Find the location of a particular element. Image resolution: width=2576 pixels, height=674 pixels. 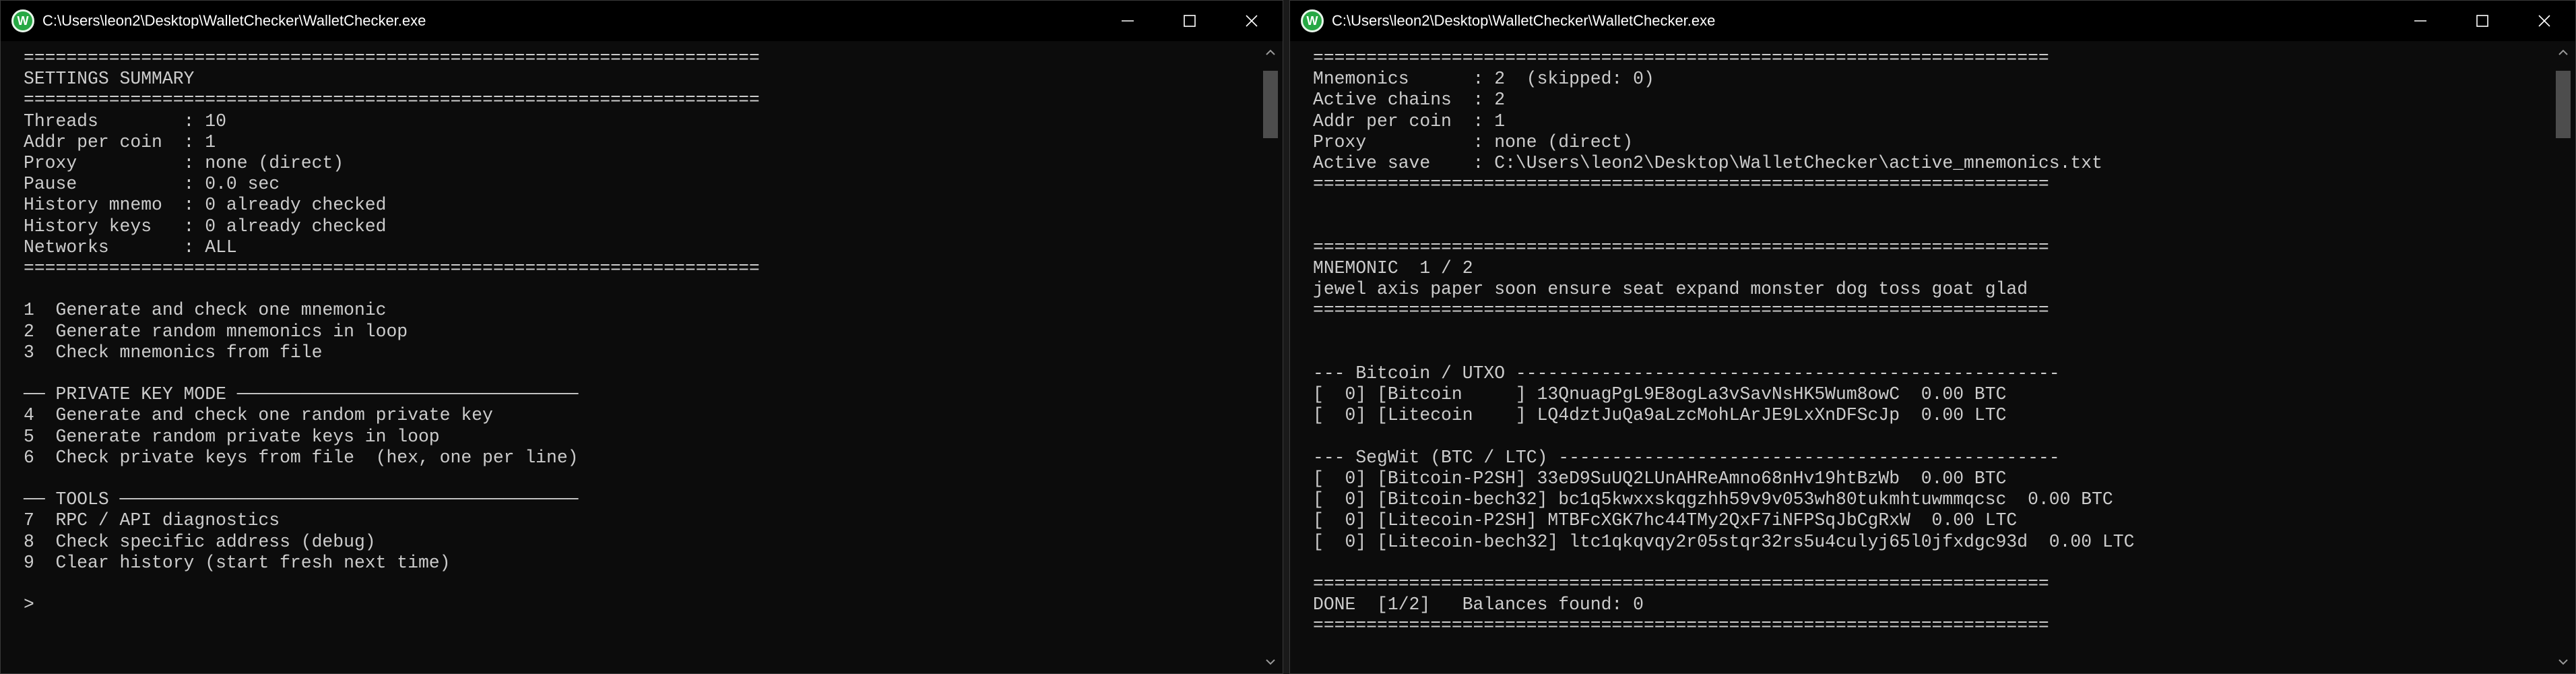

console-line: DONE [1/2] Balances found: 0 is located at coordinates (1479, 604).